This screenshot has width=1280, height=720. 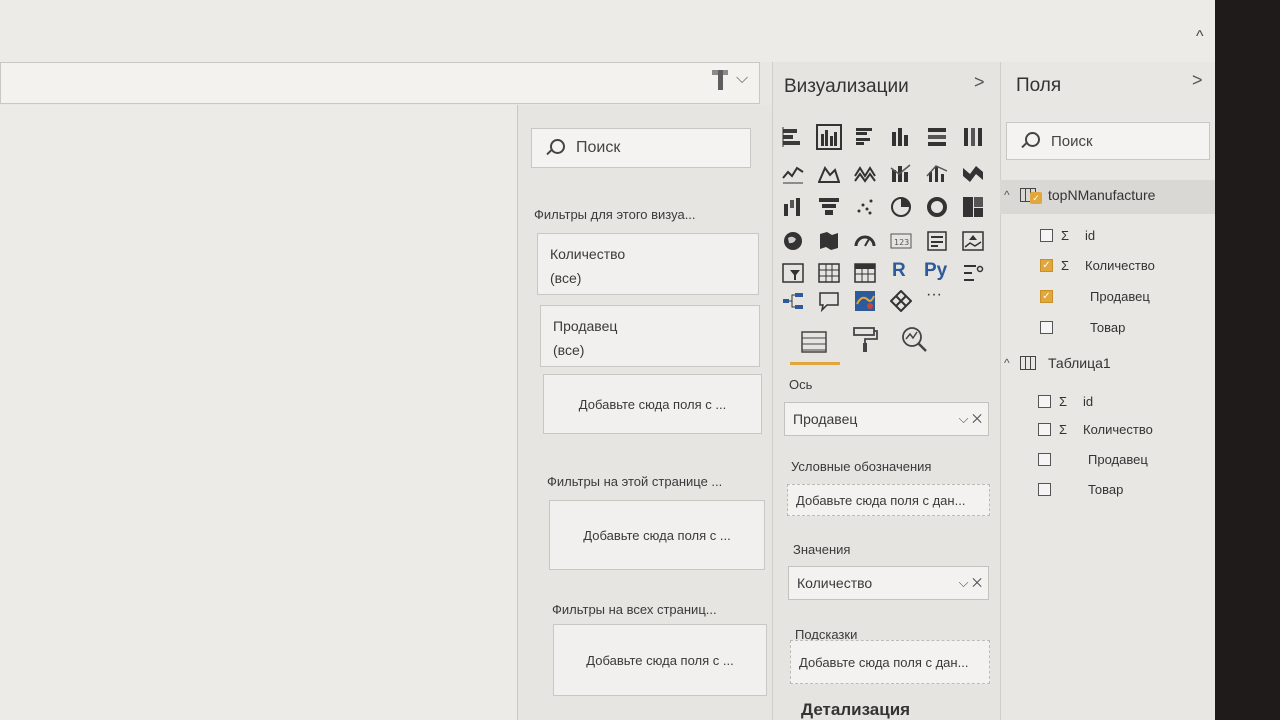 I want to click on values-label: Значения, so click(x=822, y=549).